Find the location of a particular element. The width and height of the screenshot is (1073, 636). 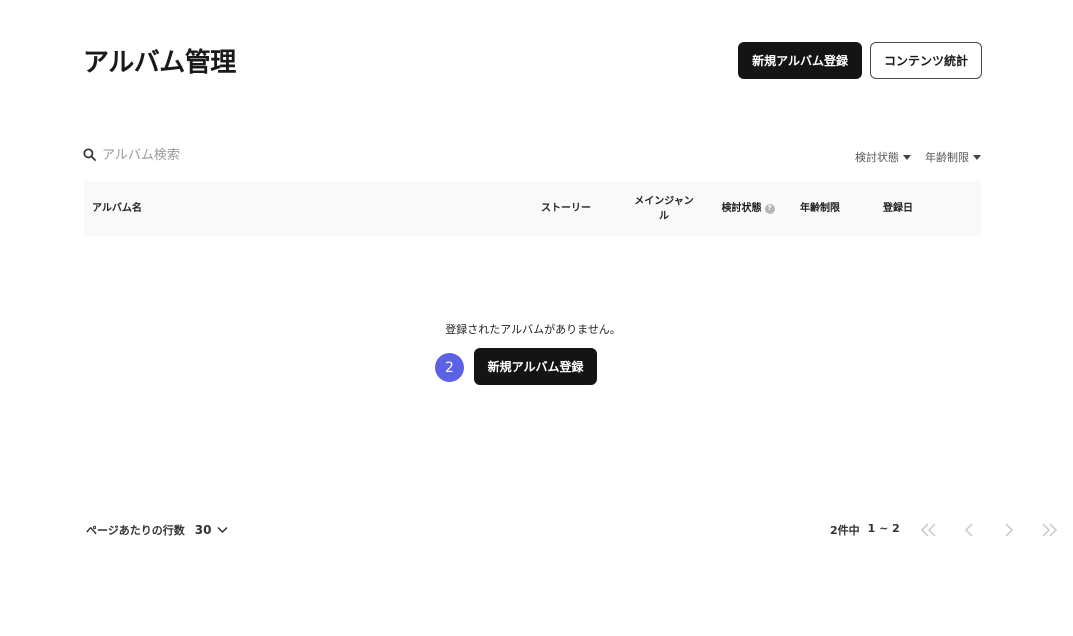

column-age-limit: 年齢制限 is located at coordinates (820, 208).